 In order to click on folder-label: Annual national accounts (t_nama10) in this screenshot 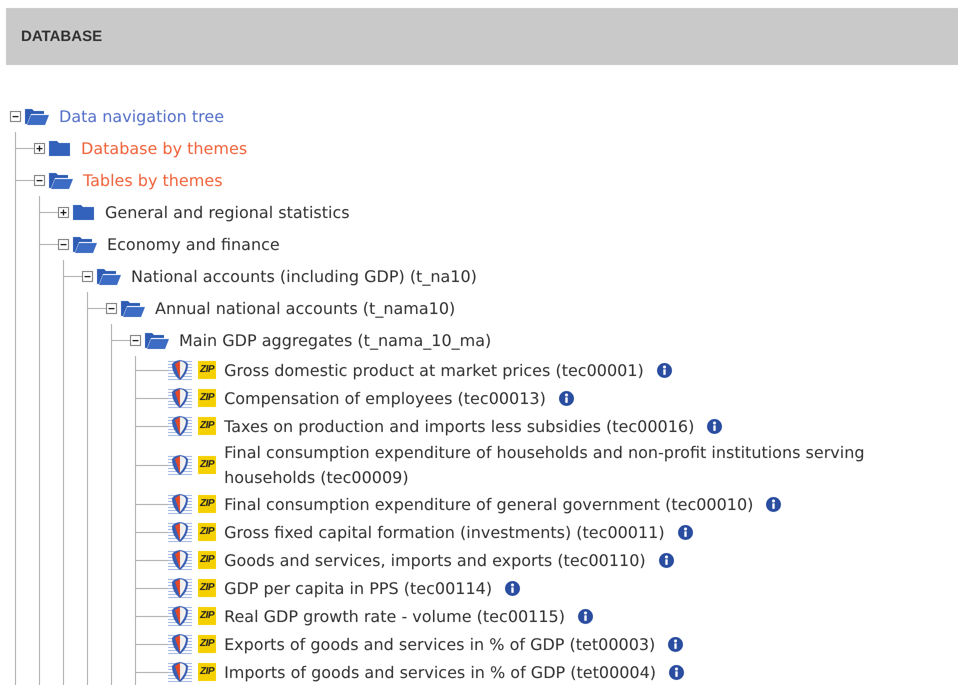, I will do `click(305, 308)`.